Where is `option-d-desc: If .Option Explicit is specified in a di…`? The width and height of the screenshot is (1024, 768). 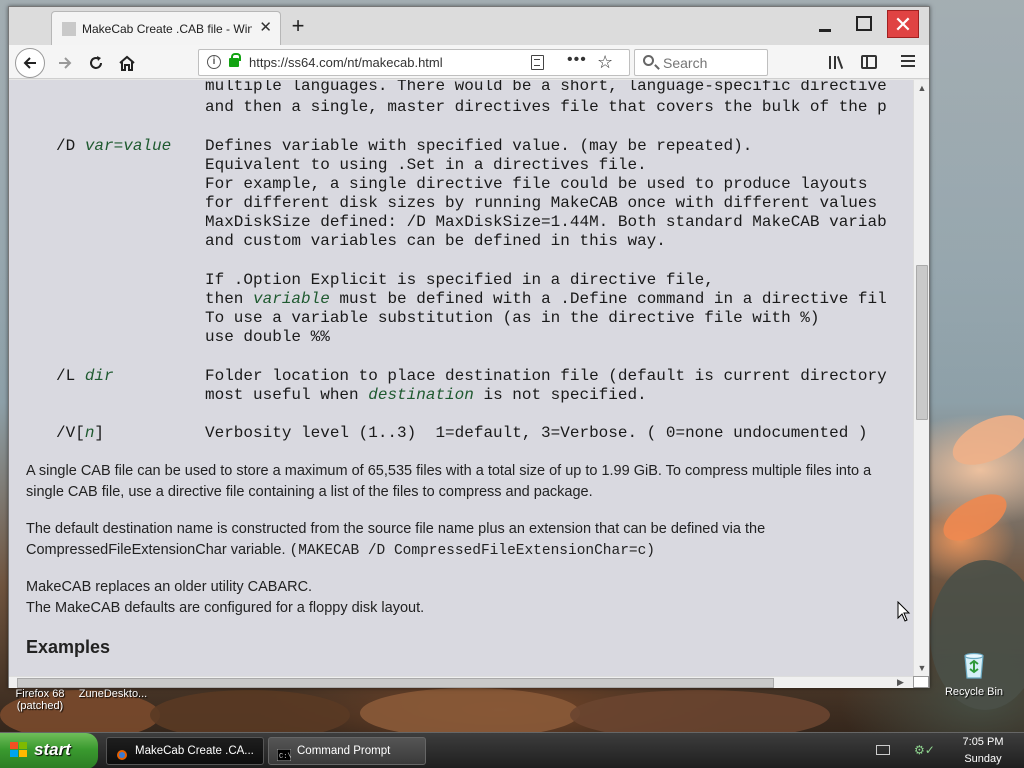 option-d-desc: If .Option Explicit is specified in a di… is located at coordinates (459, 280).